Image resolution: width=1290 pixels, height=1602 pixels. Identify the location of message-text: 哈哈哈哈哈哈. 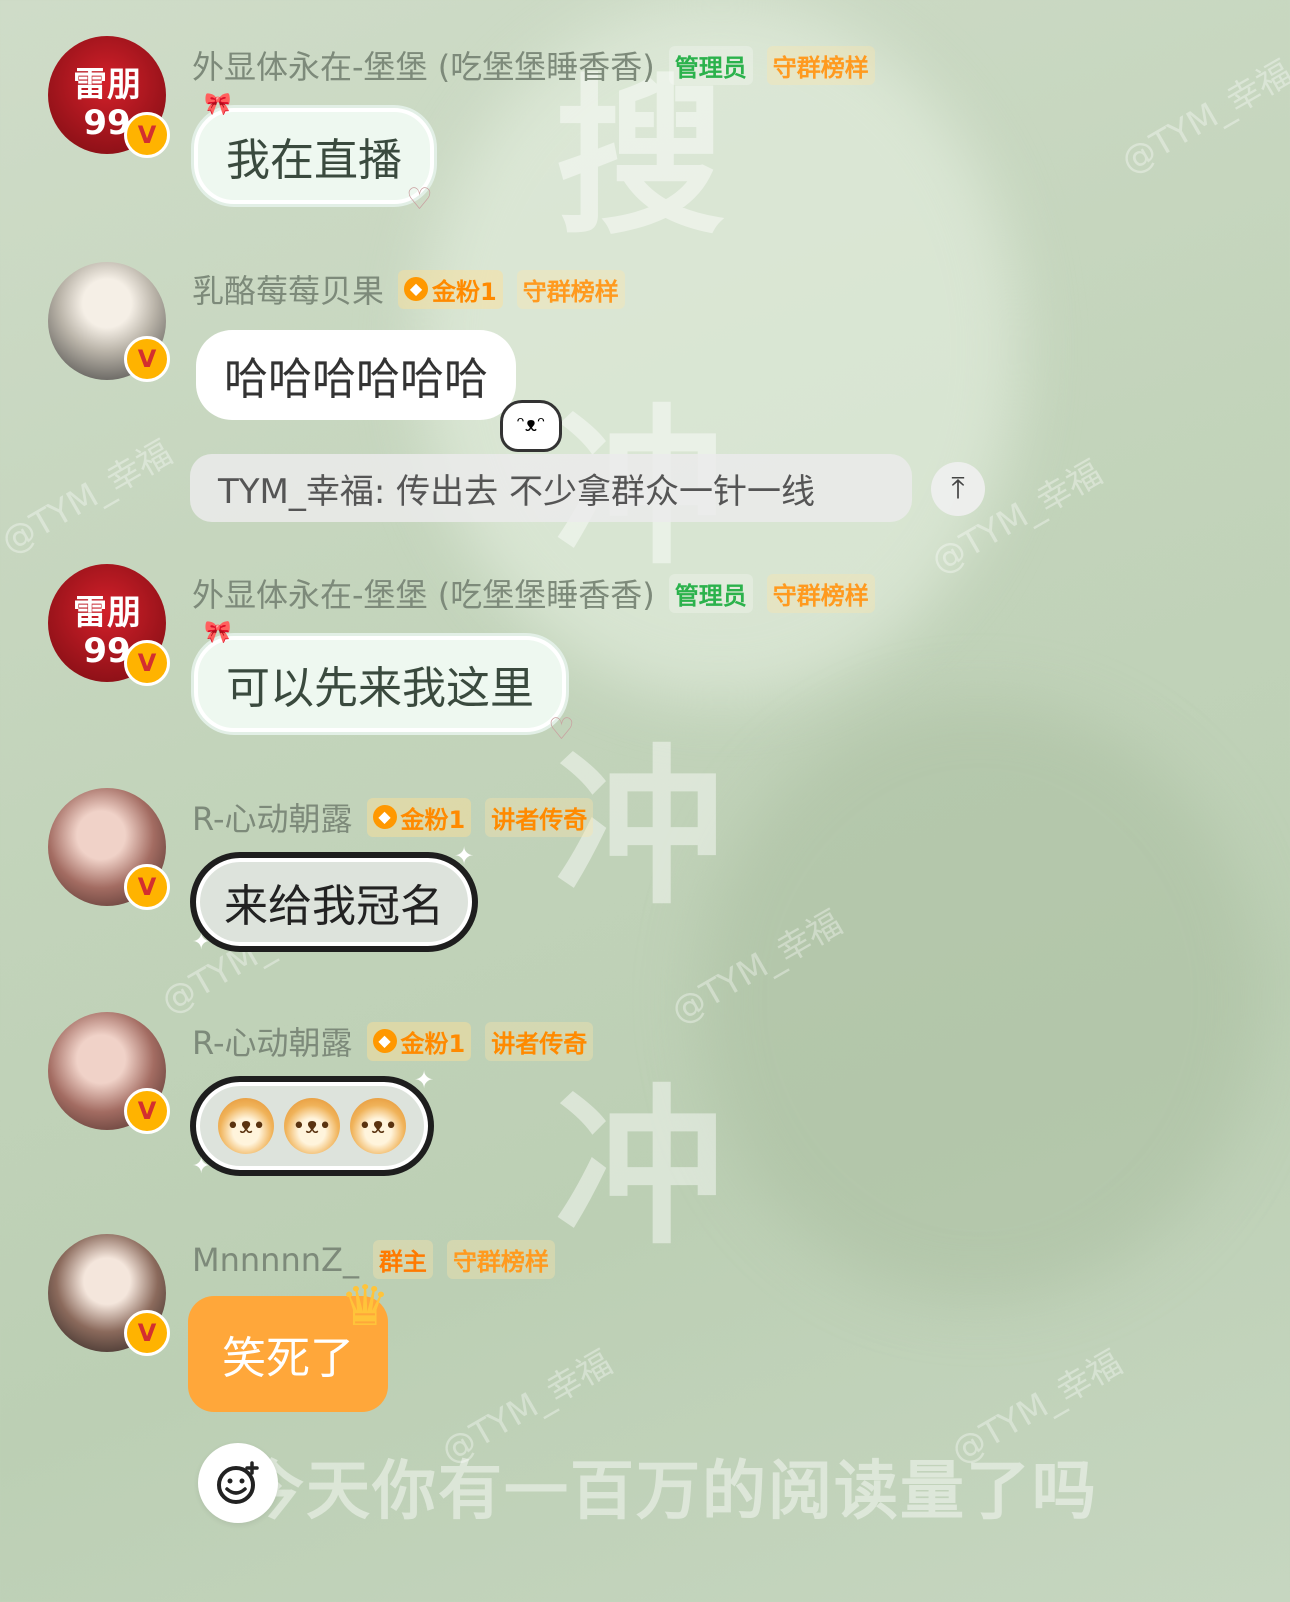
(356, 379).